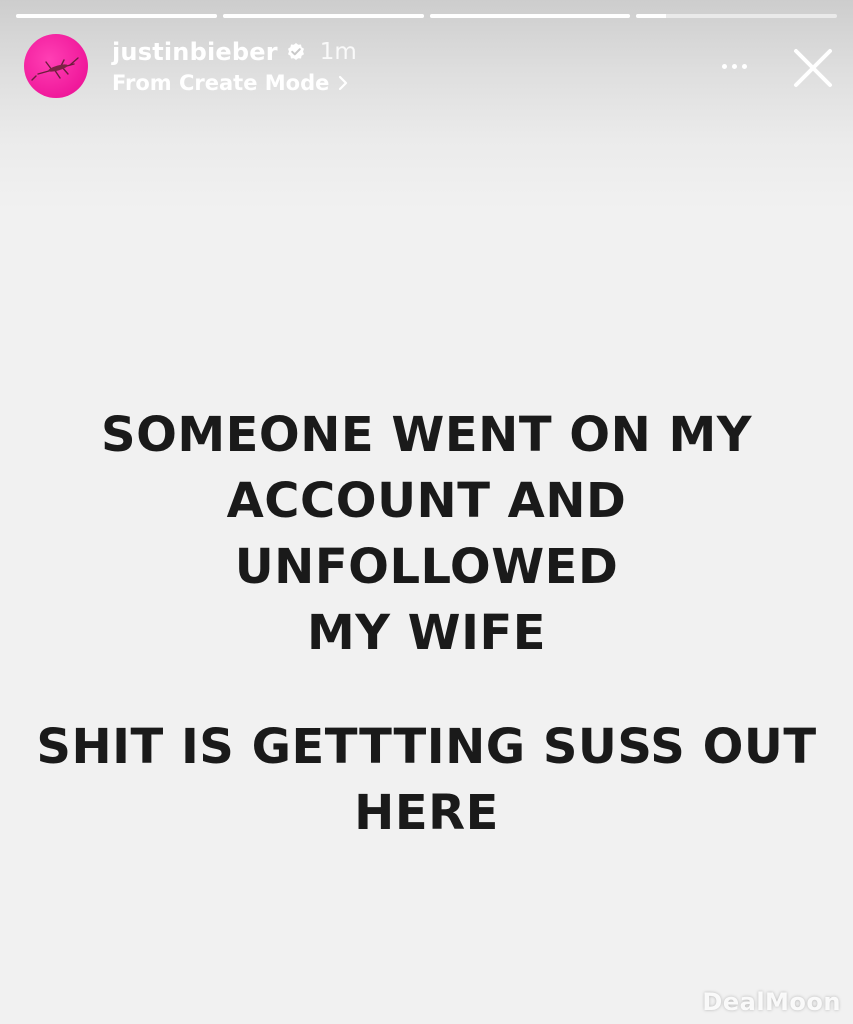  I want to click on story-meta: justinbieber 1m From Create Mode, so click(234, 66).